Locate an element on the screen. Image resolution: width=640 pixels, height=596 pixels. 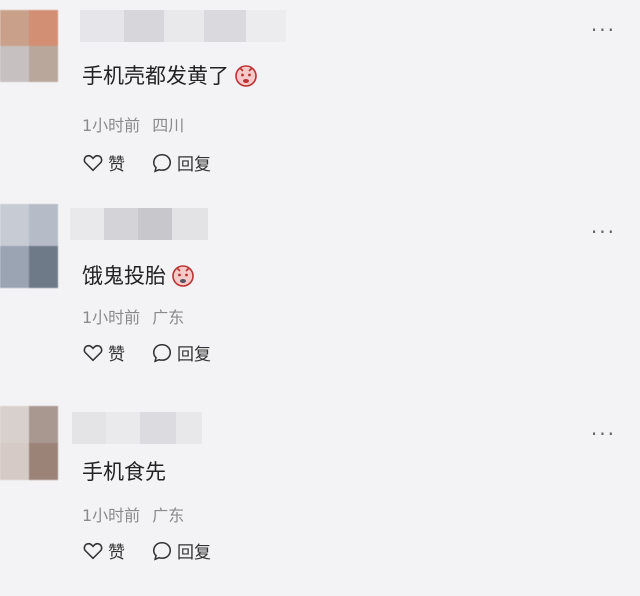
comment-text: 饿鬼投胎 is located at coordinates (139, 275).